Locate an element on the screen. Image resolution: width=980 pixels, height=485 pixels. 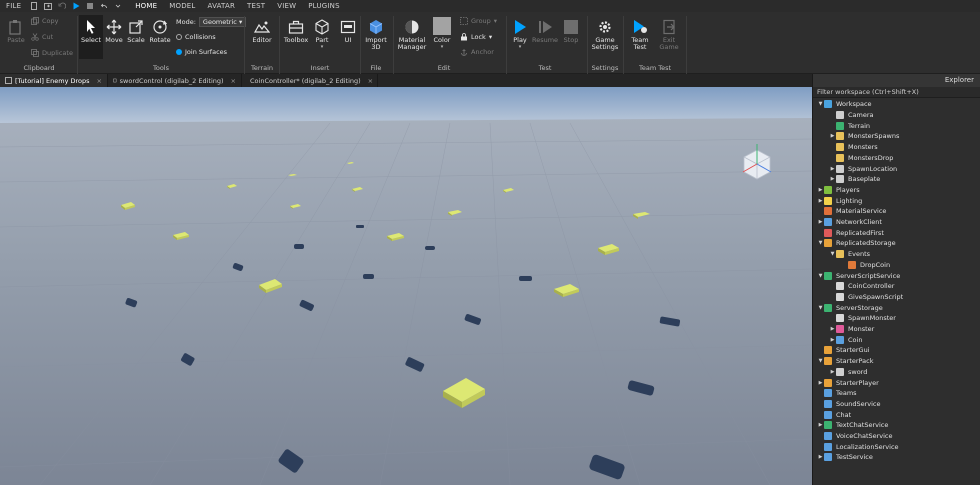
explorer-item: SoundService is located at coordinates (896, 404).